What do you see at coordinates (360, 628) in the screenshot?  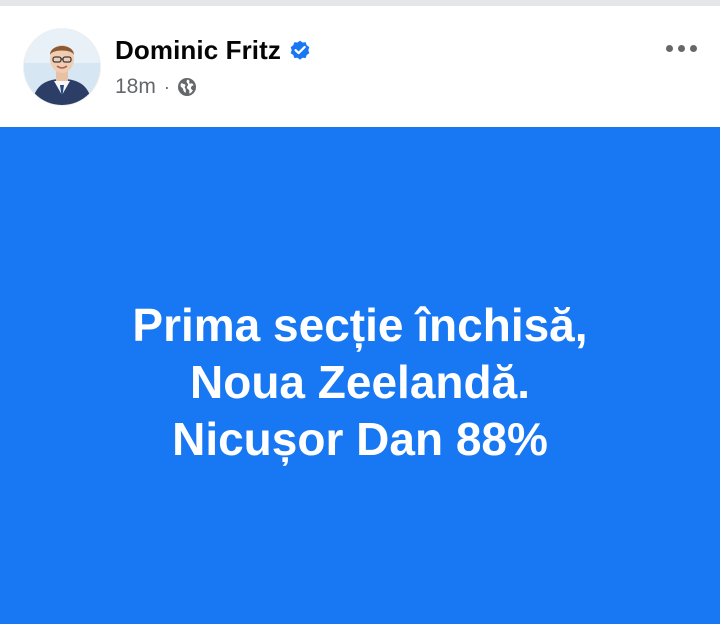 I see `bottom-divider` at bounding box center [360, 628].